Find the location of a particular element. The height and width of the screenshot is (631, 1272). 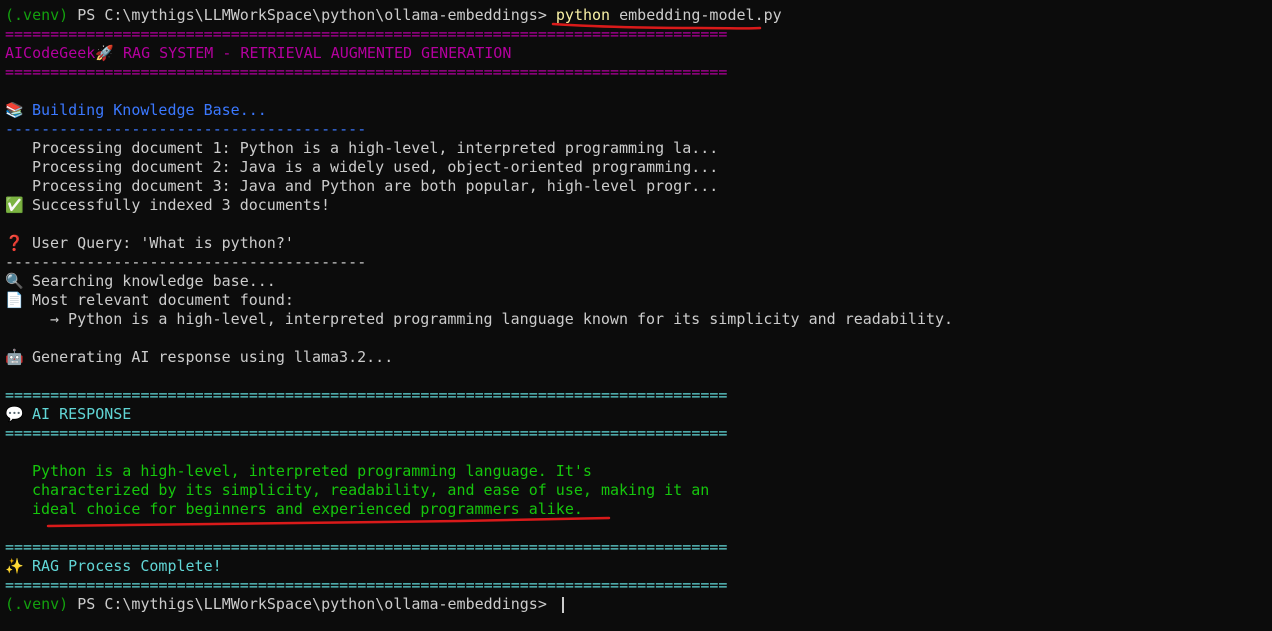

books-icon: 📚 is located at coordinates (14, 110).